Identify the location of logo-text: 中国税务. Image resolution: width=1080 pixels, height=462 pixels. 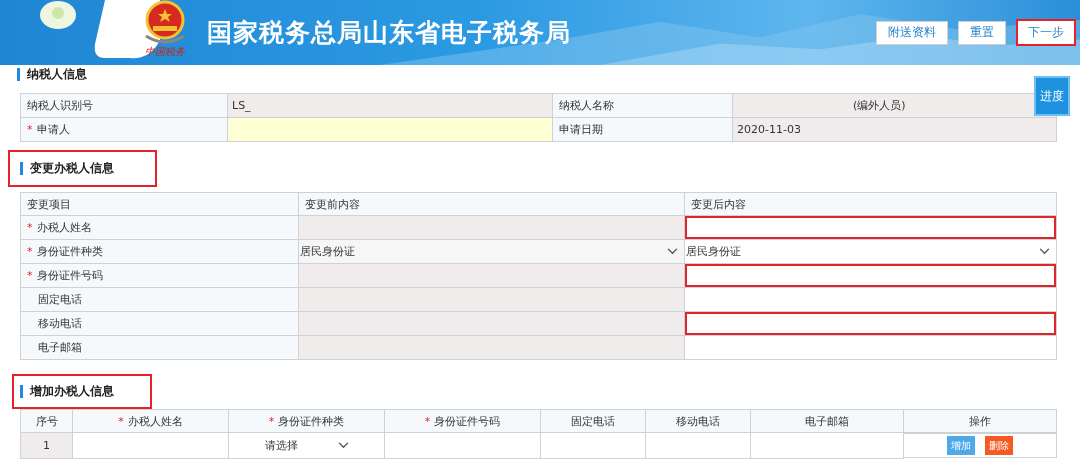
(165, 52).